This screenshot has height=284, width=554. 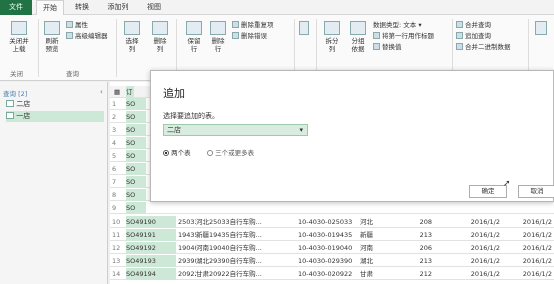 I want to click on query-item-label: 二店, so click(x=23, y=104).